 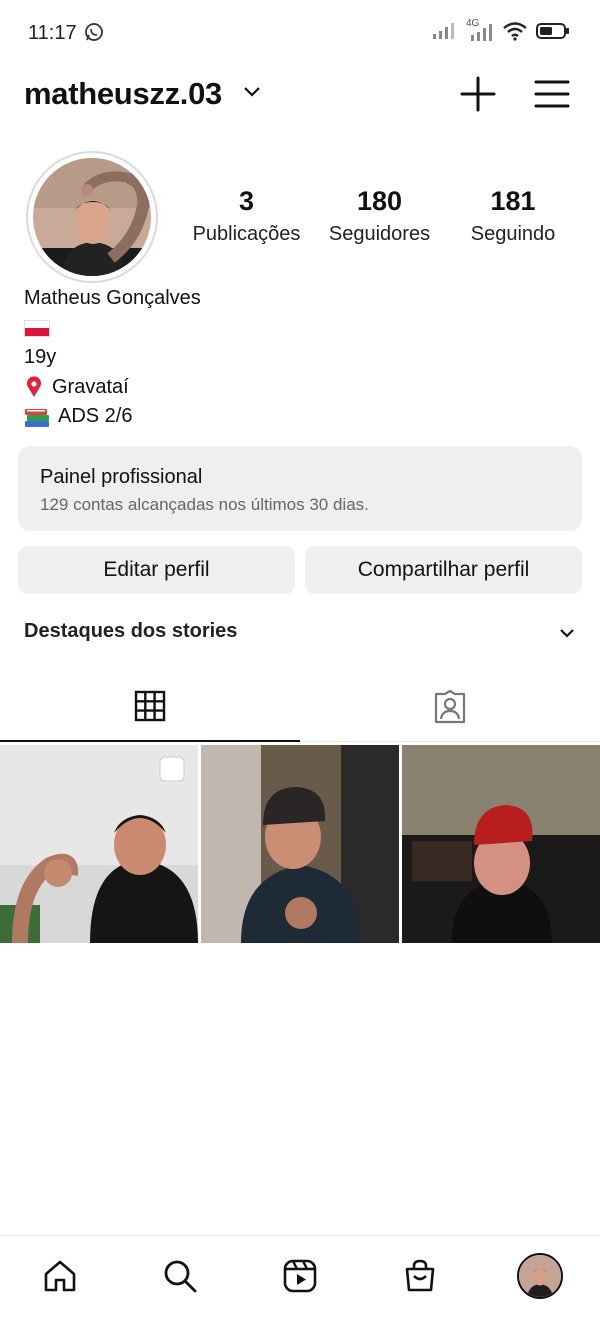 I want to click on status-indicators: 4G, so click(x=501, y=30).